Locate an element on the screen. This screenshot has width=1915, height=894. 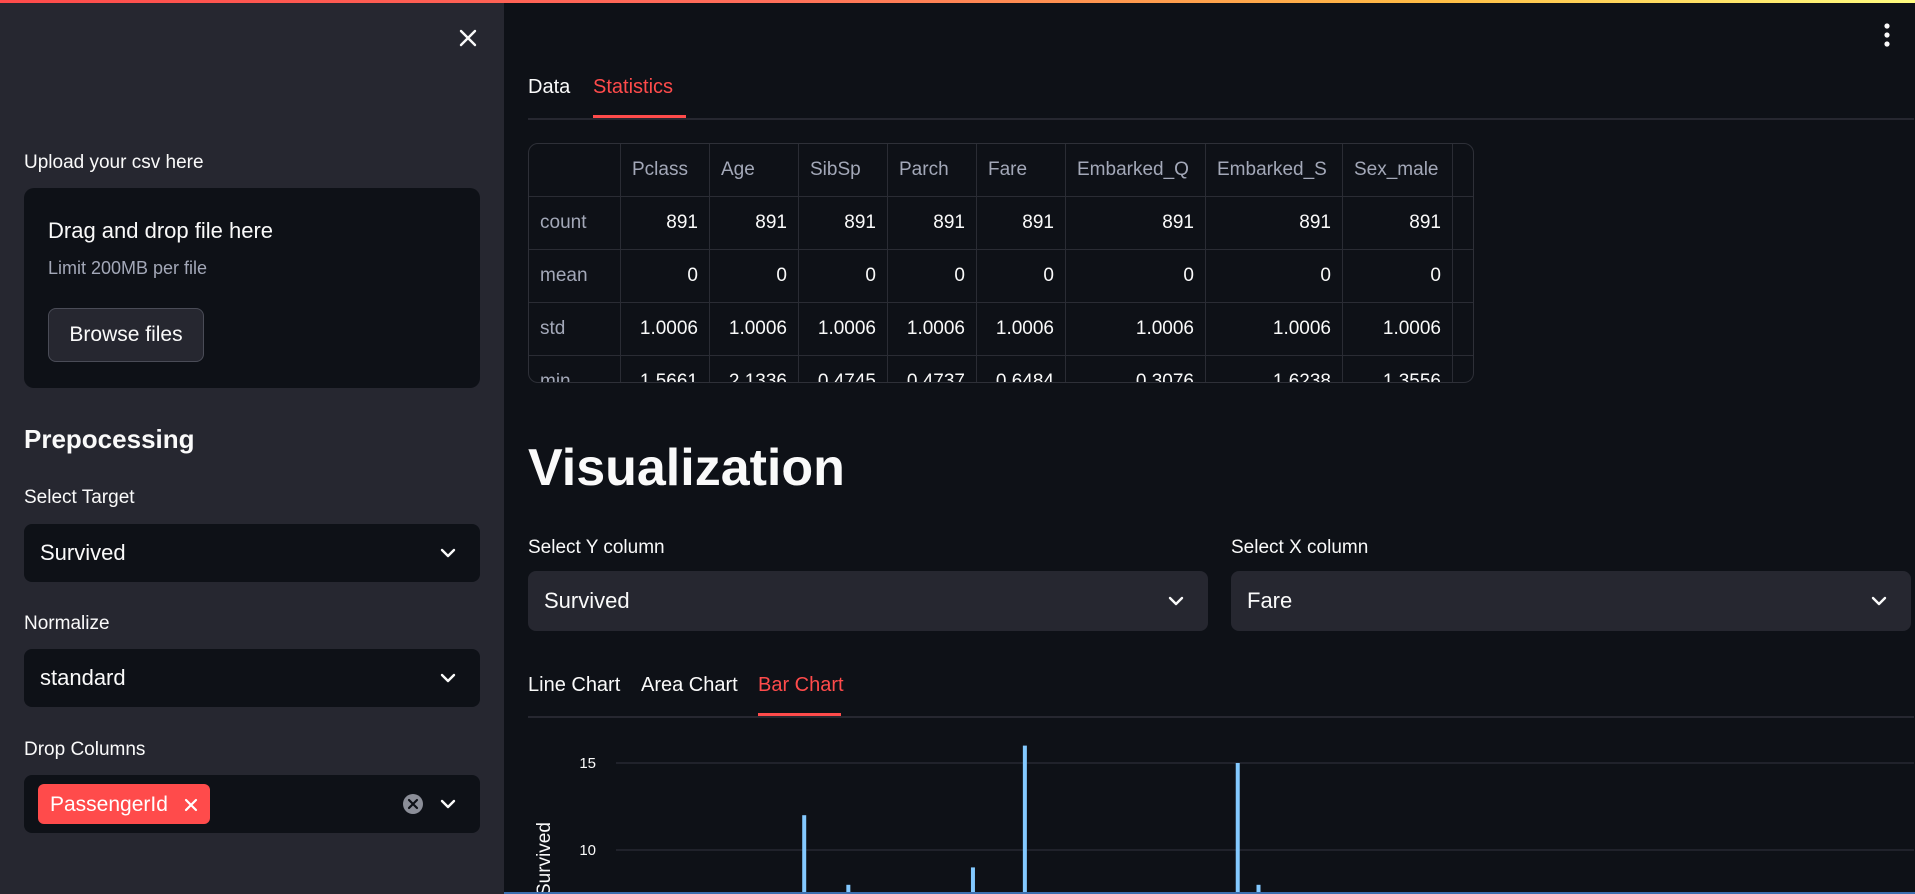
visualization-title: Visualization is located at coordinates (686, 468).